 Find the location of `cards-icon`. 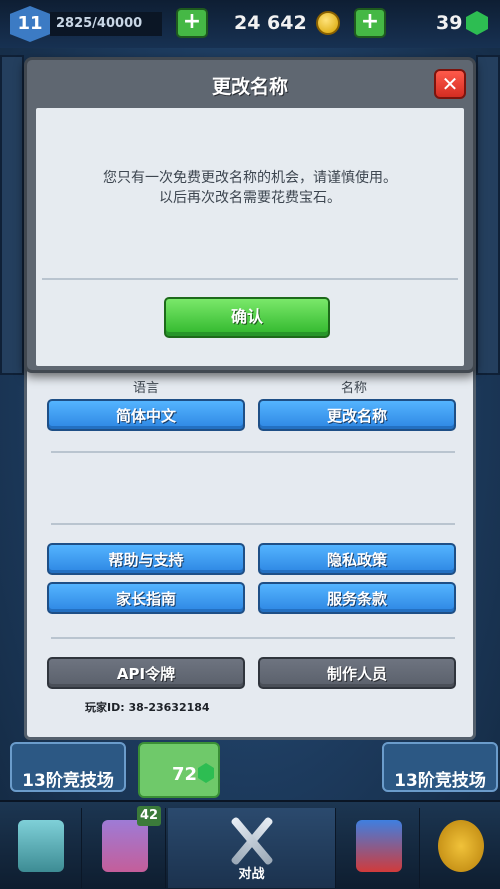

cards-icon is located at coordinates (125, 846).